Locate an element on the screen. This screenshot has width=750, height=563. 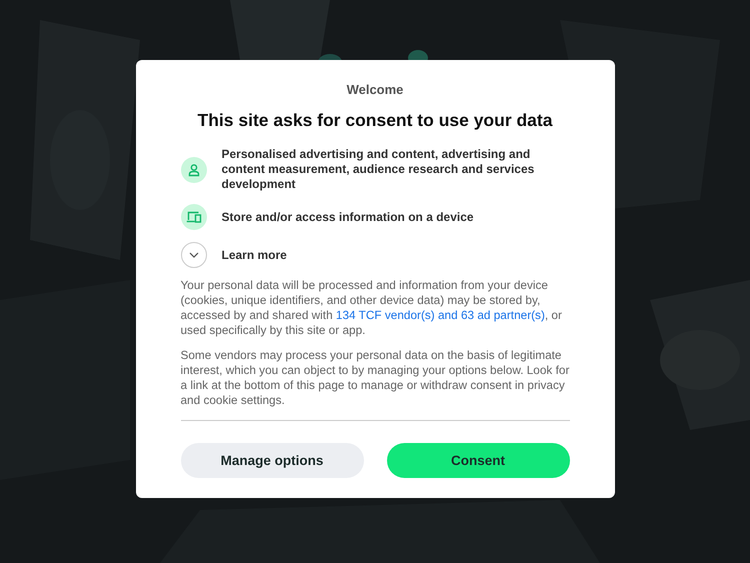
dialog-kicker: Welcome is located at coordinates (375, 89).